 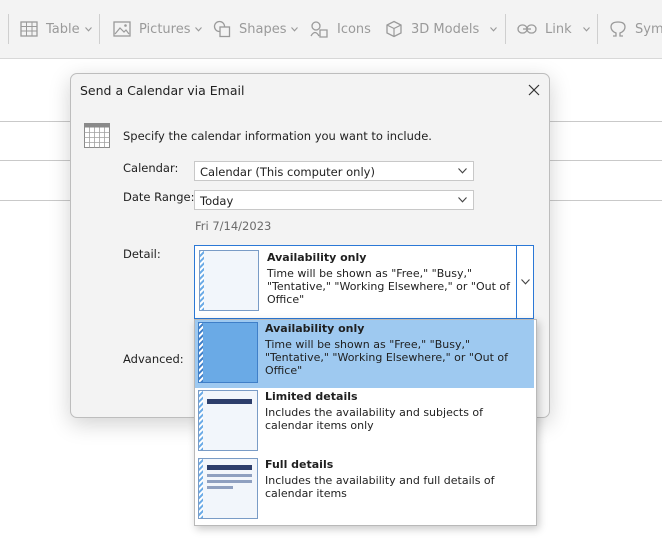 I want to click on dialog-title: Send a Calendar via Email, so click(x=162, y=90).